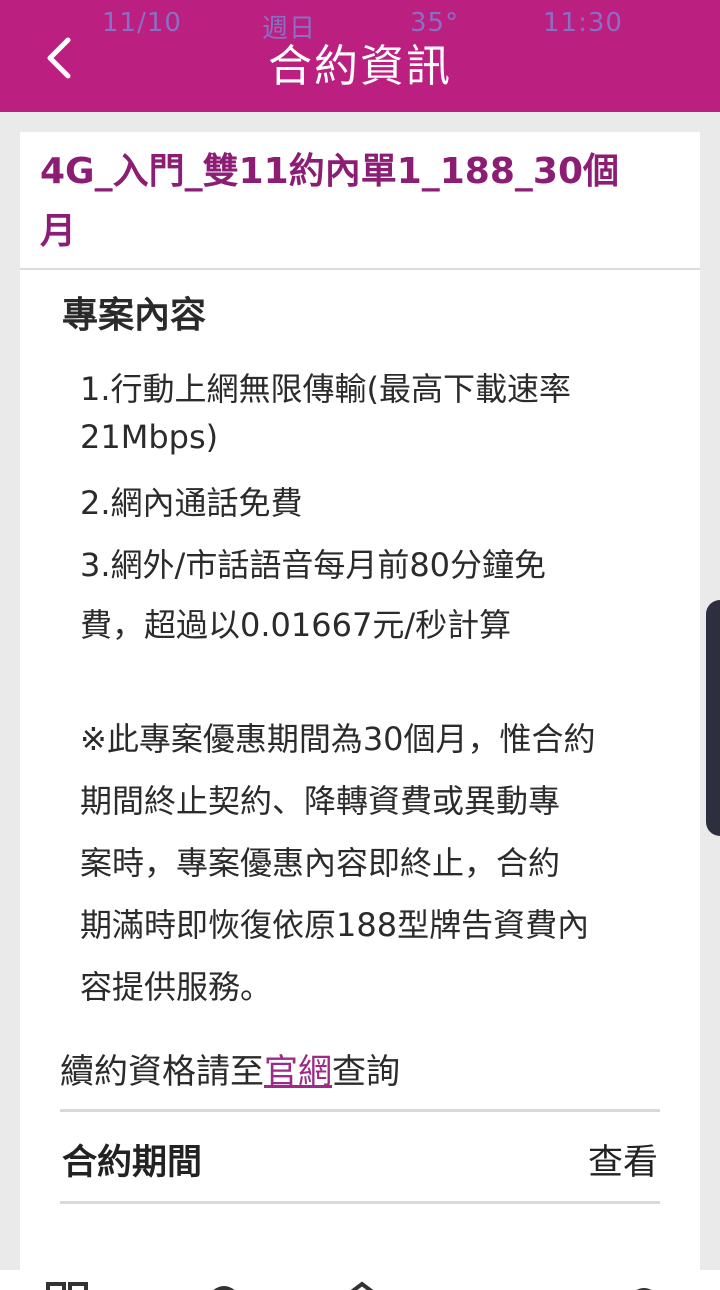  Describe the element at coordinates (338, 739) in the screenshot. I see `notice-line: ※此專案優惠期間為30個月，惟合約` at that location.